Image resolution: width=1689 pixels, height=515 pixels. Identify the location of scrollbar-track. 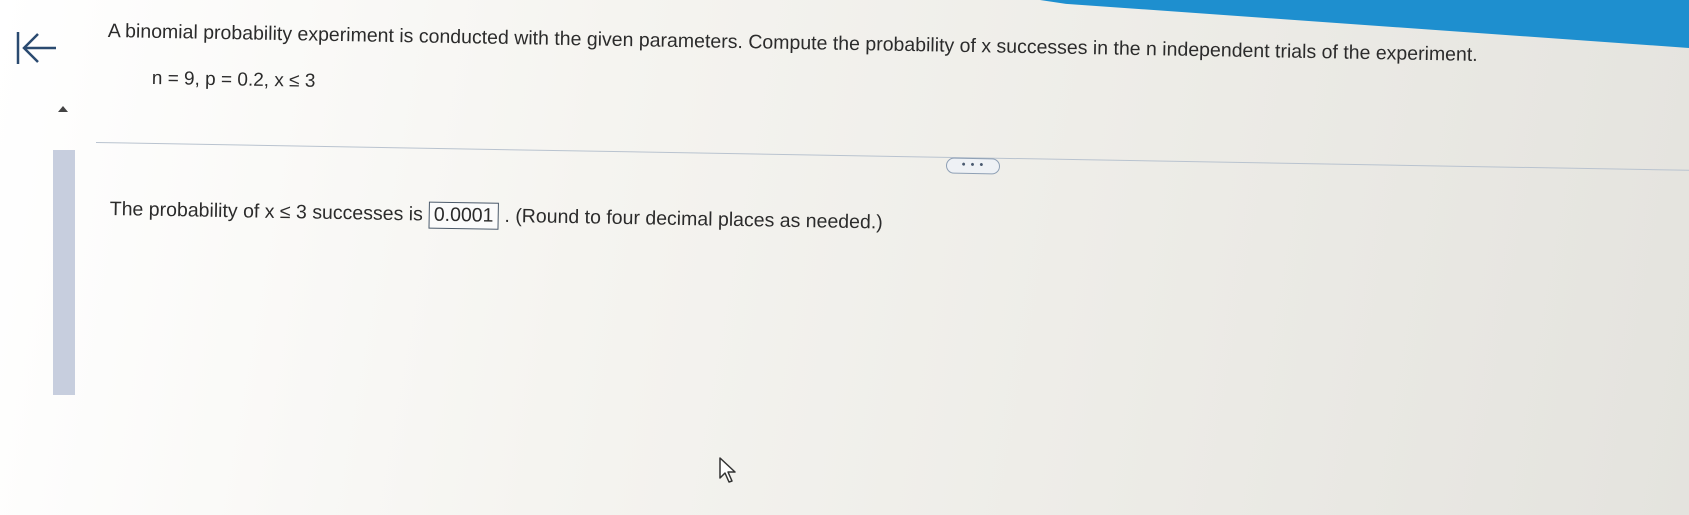
(64, 272).